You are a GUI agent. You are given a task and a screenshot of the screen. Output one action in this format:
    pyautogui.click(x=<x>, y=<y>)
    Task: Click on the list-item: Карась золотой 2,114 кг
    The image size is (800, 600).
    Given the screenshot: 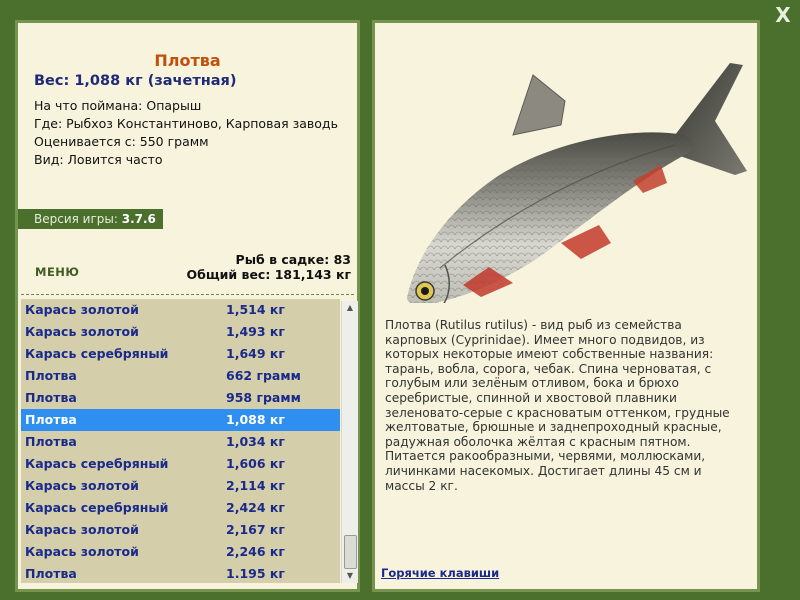 What is the action you would take?
    pyautogui.click(x=180, y=486)
    